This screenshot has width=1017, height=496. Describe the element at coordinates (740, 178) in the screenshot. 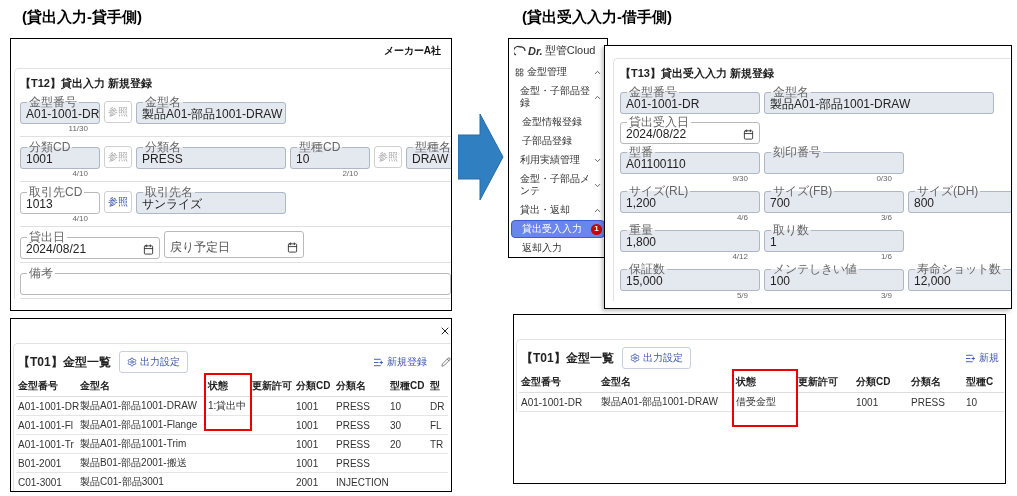

I see `char-counter: 9/30` at that location.